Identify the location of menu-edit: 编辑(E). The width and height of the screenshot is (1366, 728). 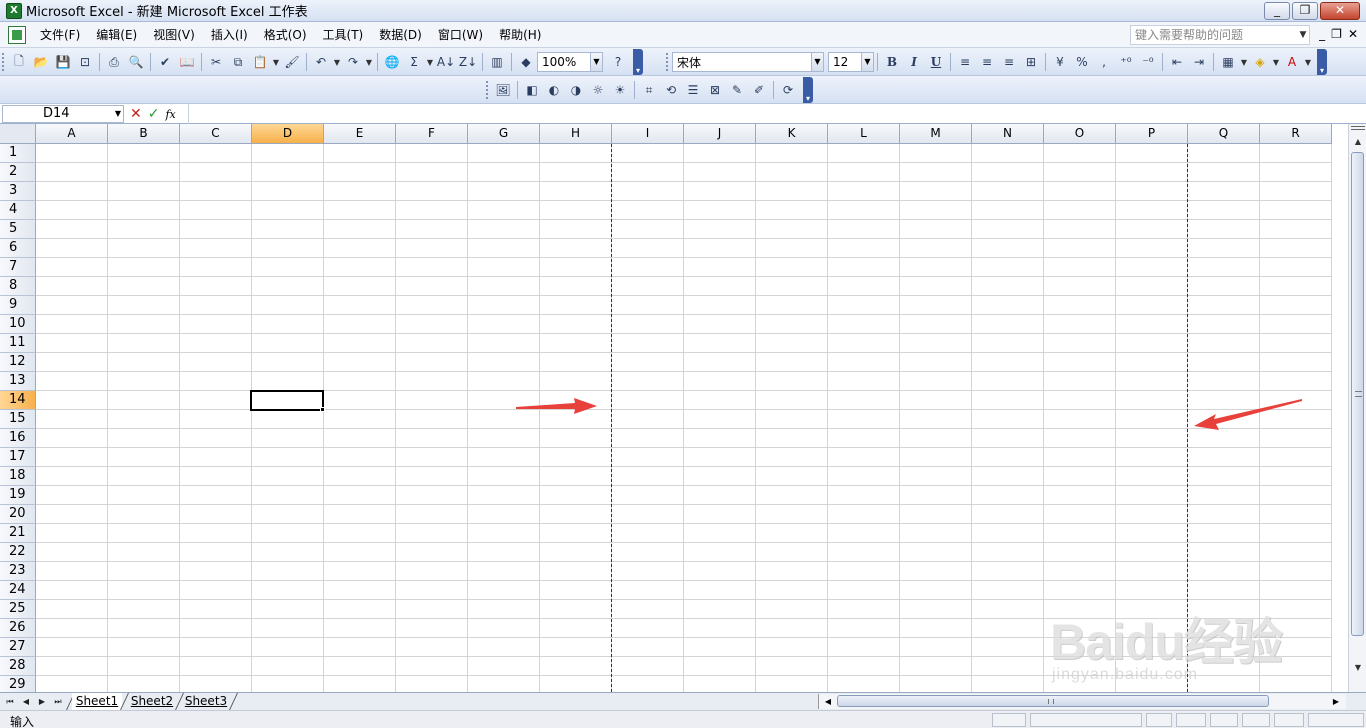
(116, 35).